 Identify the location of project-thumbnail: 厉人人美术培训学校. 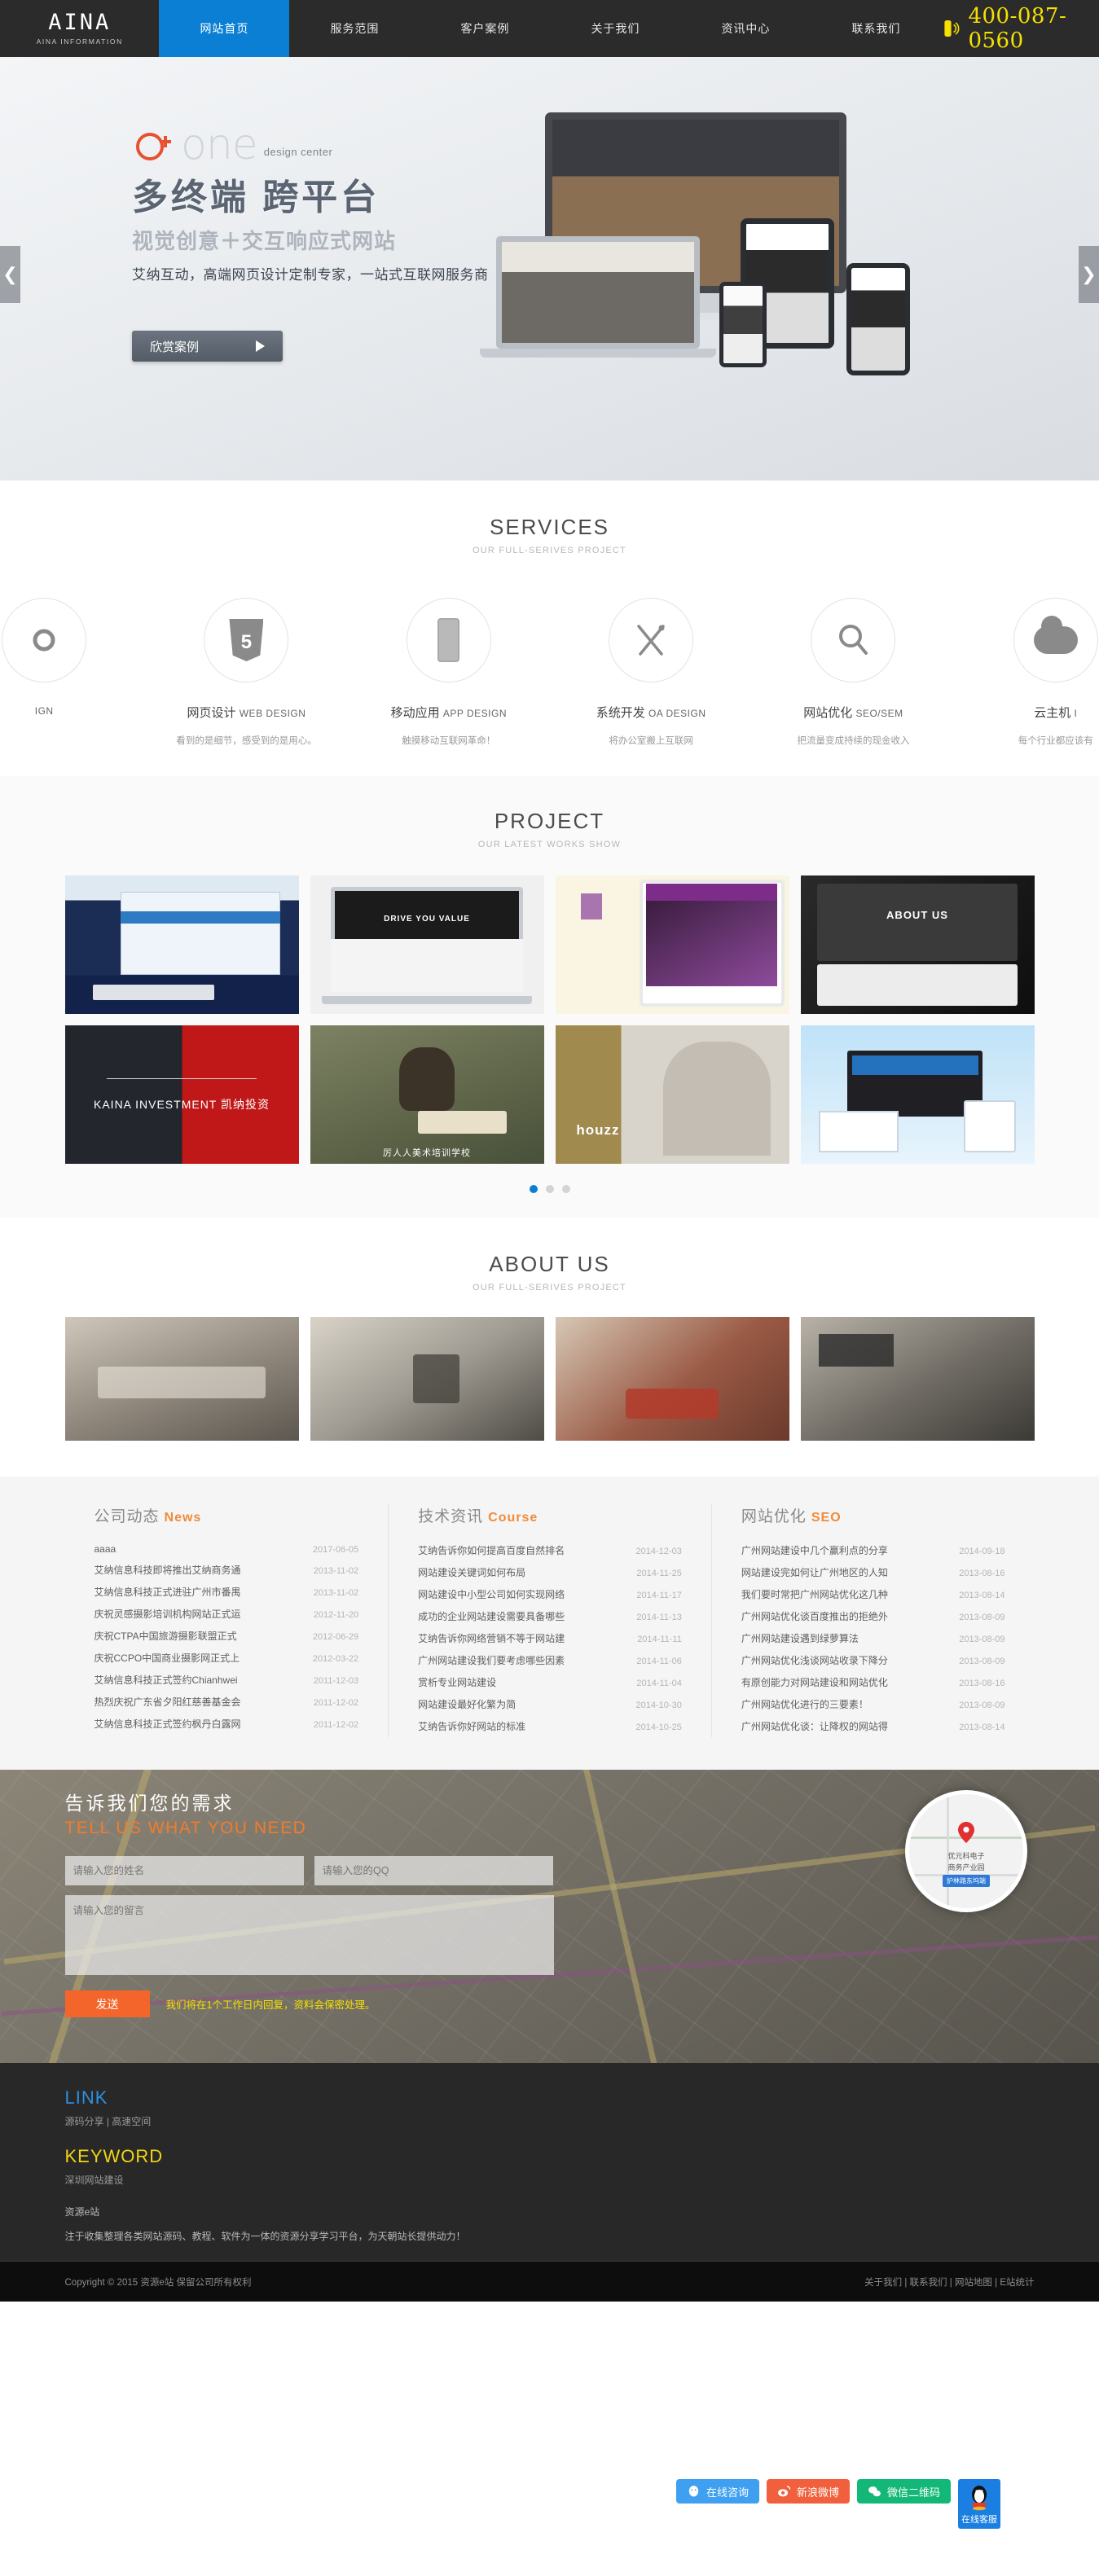
(427, 1094).